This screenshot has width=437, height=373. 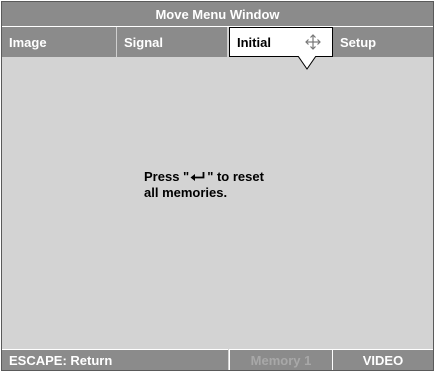 I want to click on move-arrows-icon, so click(x=313, y=42).